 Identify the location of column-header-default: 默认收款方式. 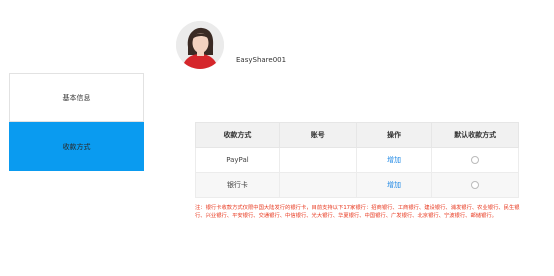
(475, 135).